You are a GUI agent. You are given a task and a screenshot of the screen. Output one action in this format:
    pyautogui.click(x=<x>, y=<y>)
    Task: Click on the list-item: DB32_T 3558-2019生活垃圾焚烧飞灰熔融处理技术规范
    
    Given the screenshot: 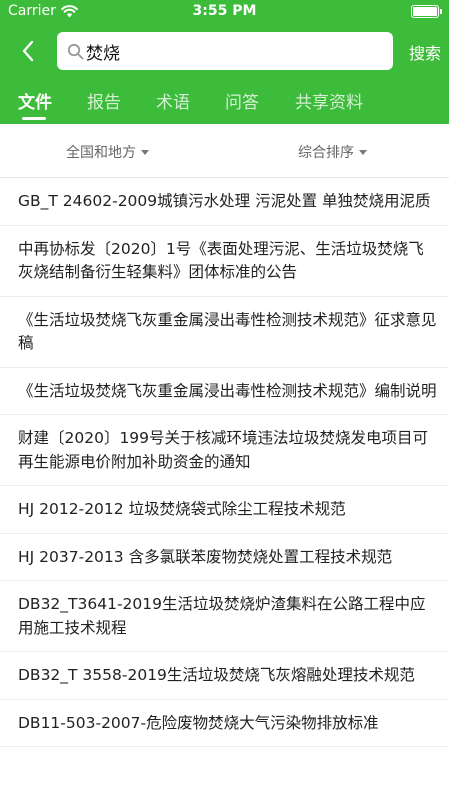 What is the action you would take?
    pyautogui.click(x=224, y=676)
    